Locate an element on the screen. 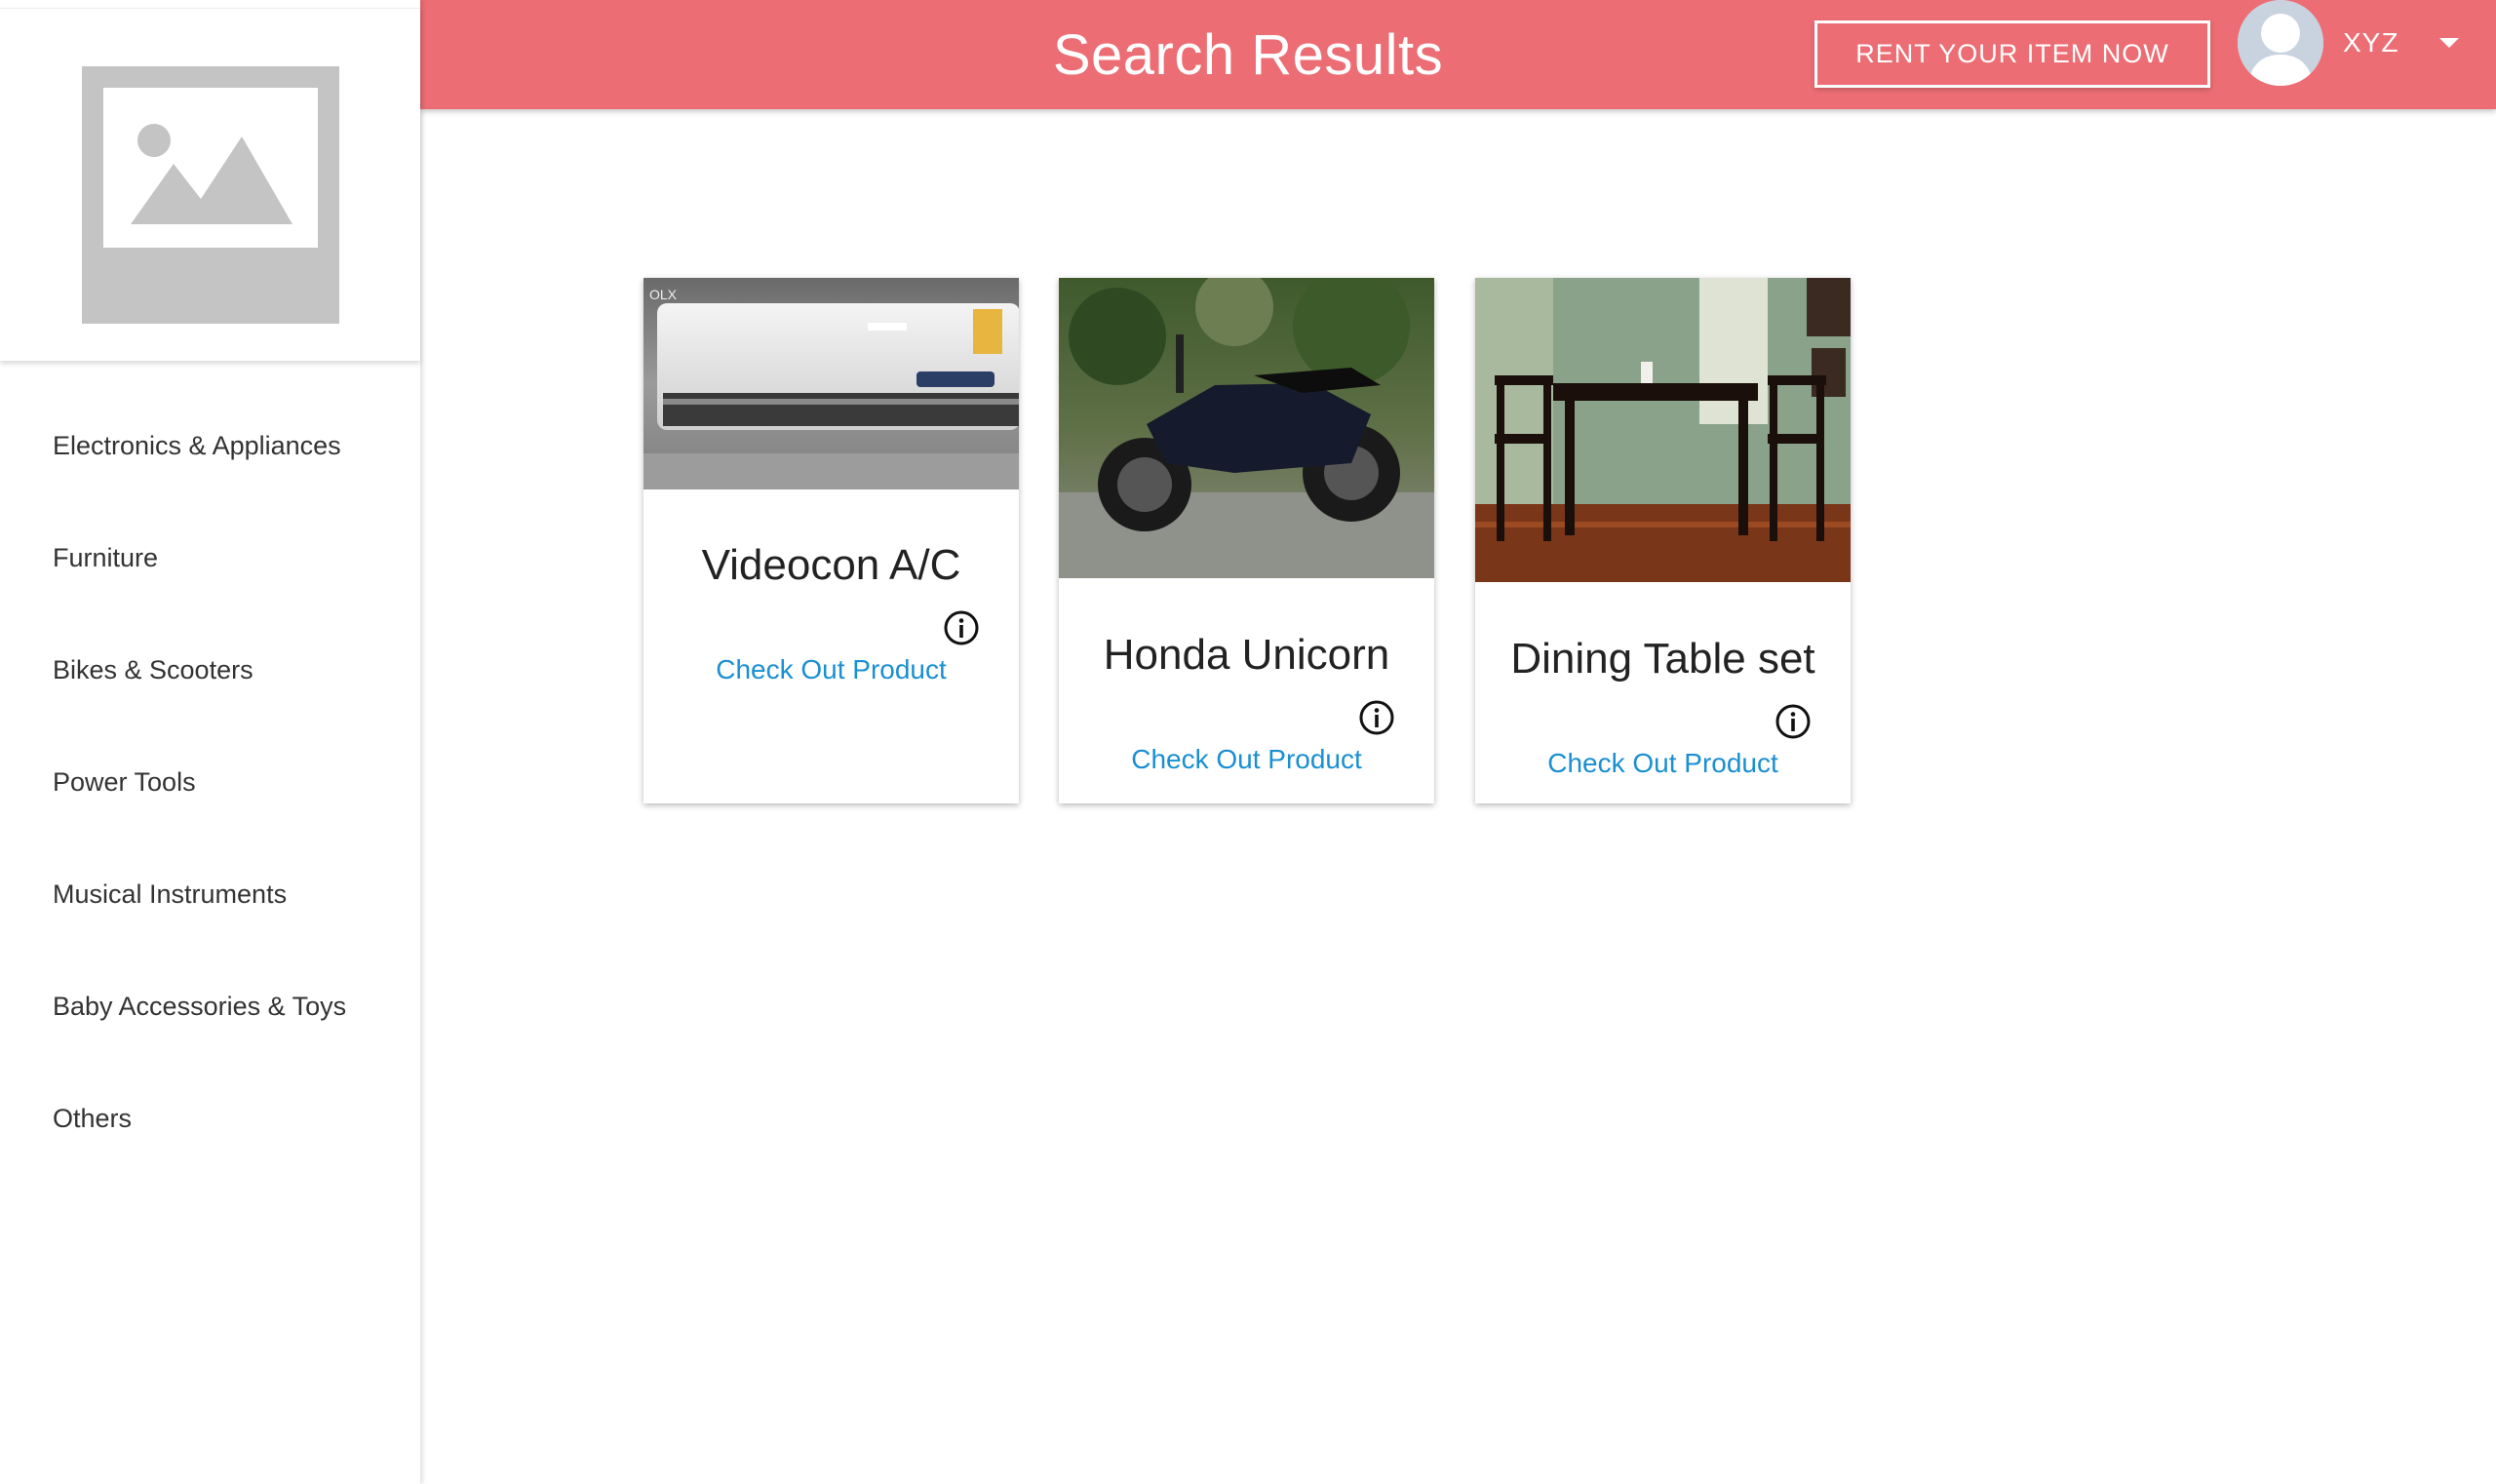  user-menu: XYZ is located at coordinates (2359, 43).